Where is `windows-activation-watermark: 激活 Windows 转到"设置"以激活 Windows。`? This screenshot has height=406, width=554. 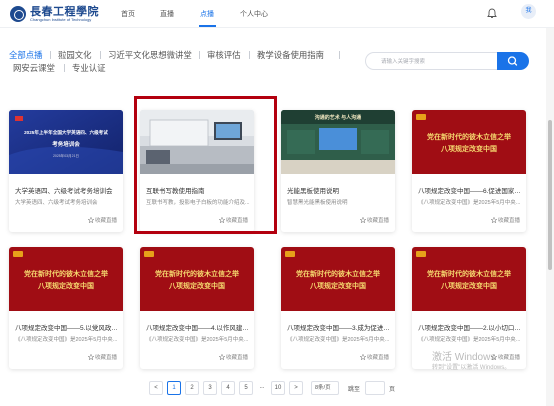
windows-activation-watermark: 激活 Windows 转到"设置"以激活 Windows。 is located at coordinates (471, 361).